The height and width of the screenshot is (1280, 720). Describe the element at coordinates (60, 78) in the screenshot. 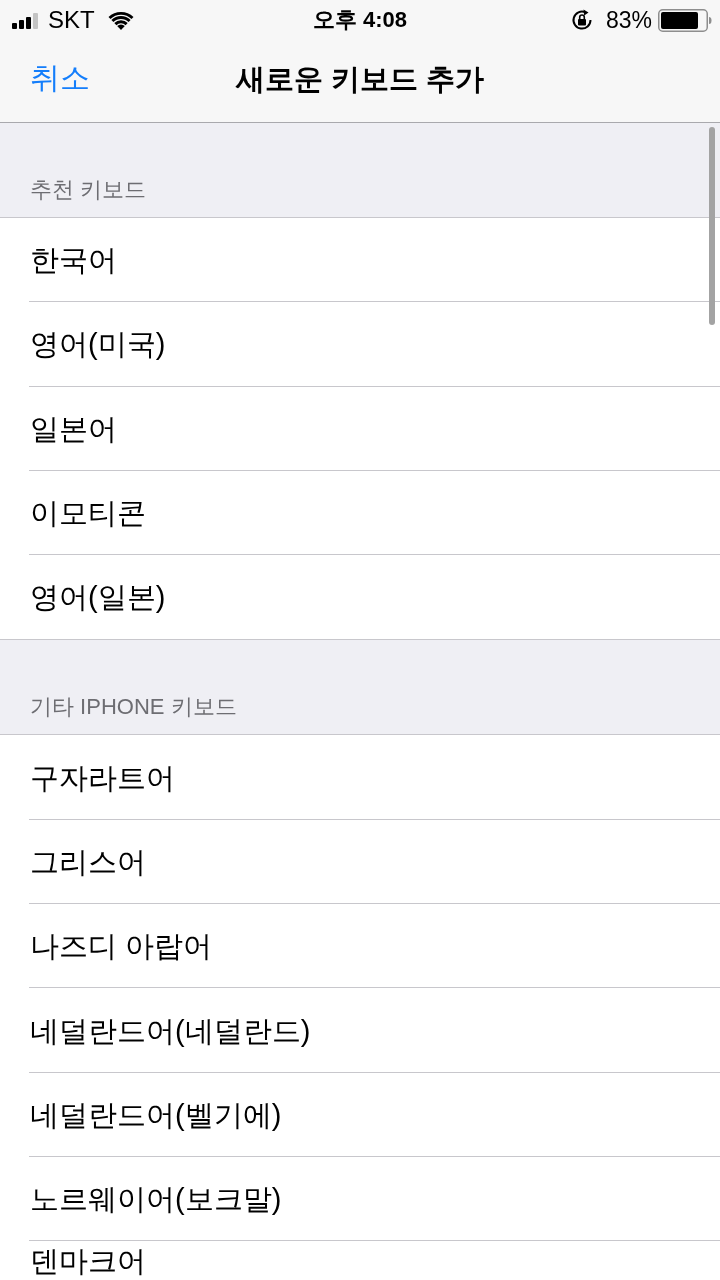

I see `cancel-button: 취소` at that location.